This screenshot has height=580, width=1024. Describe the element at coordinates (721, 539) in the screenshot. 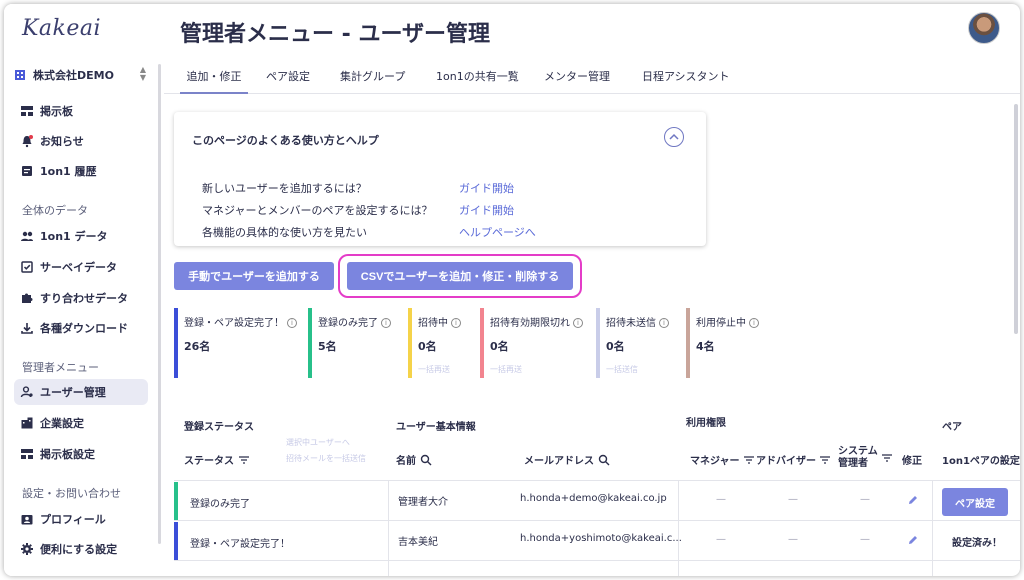

I see `row-manager: —` at that location.